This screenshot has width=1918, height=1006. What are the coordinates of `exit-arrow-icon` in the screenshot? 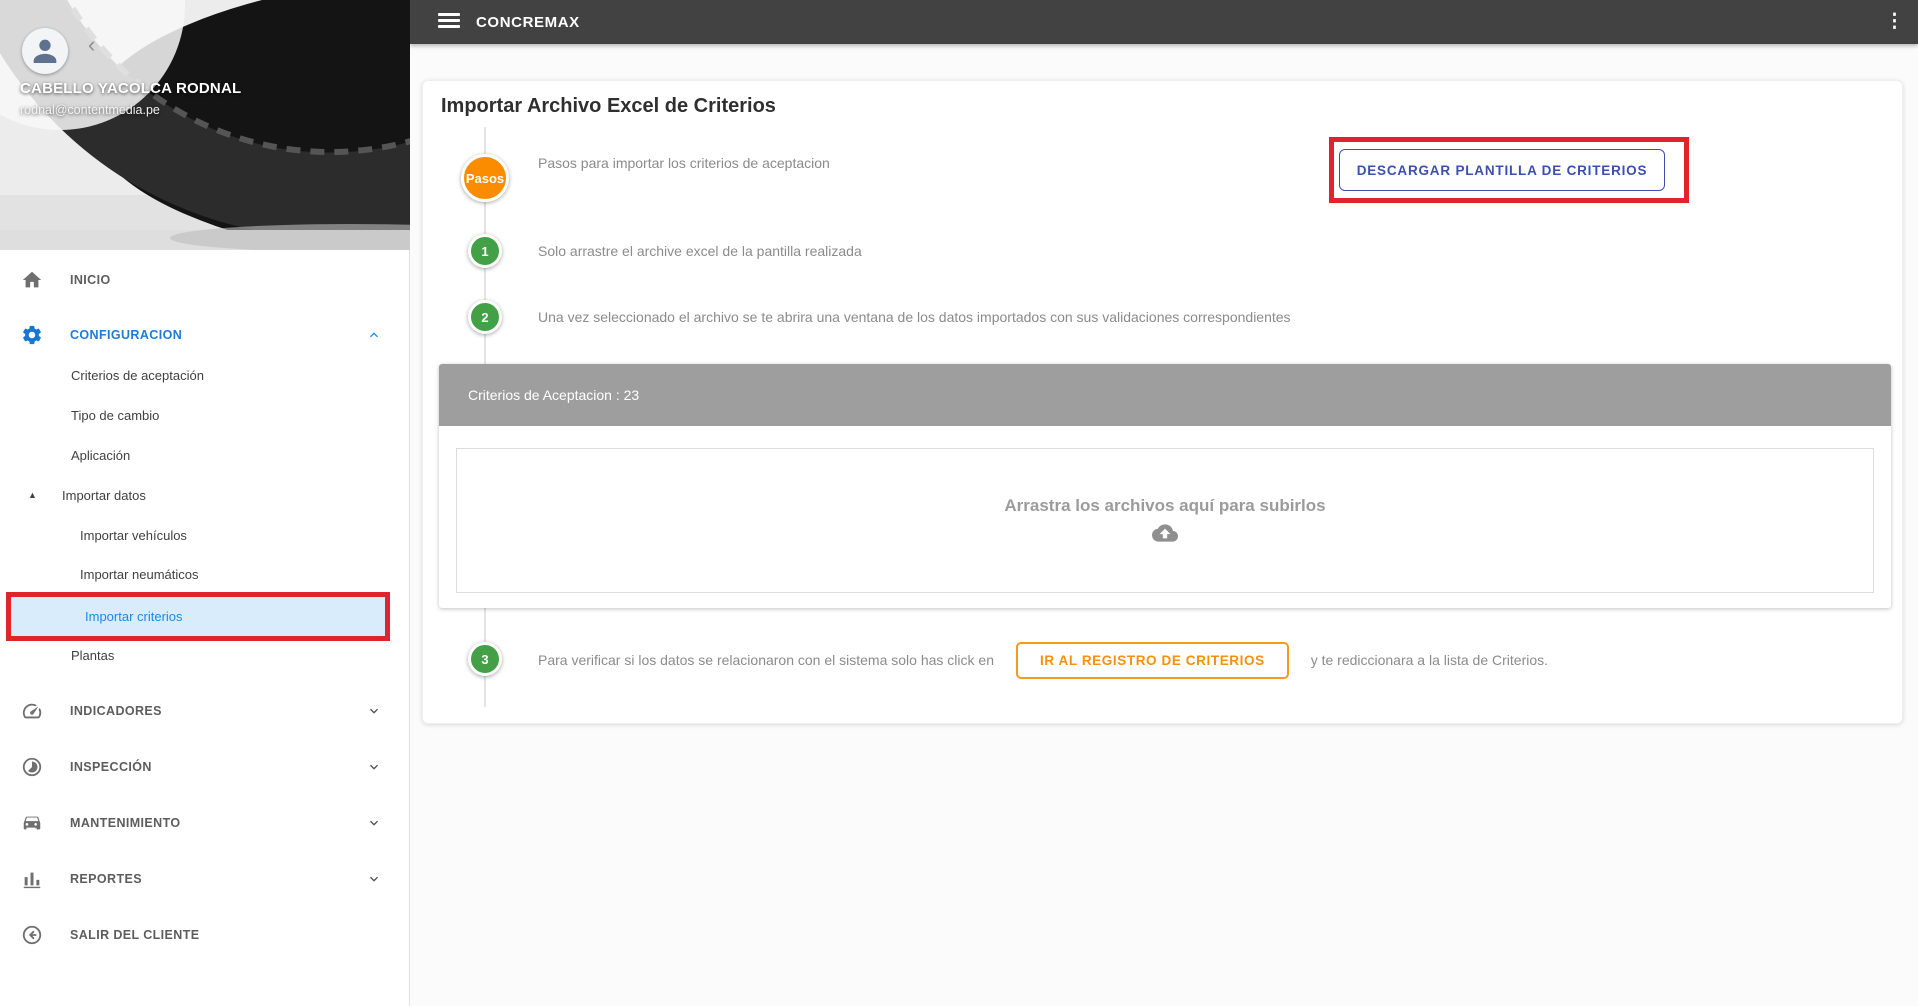 It's located at (32, 935).